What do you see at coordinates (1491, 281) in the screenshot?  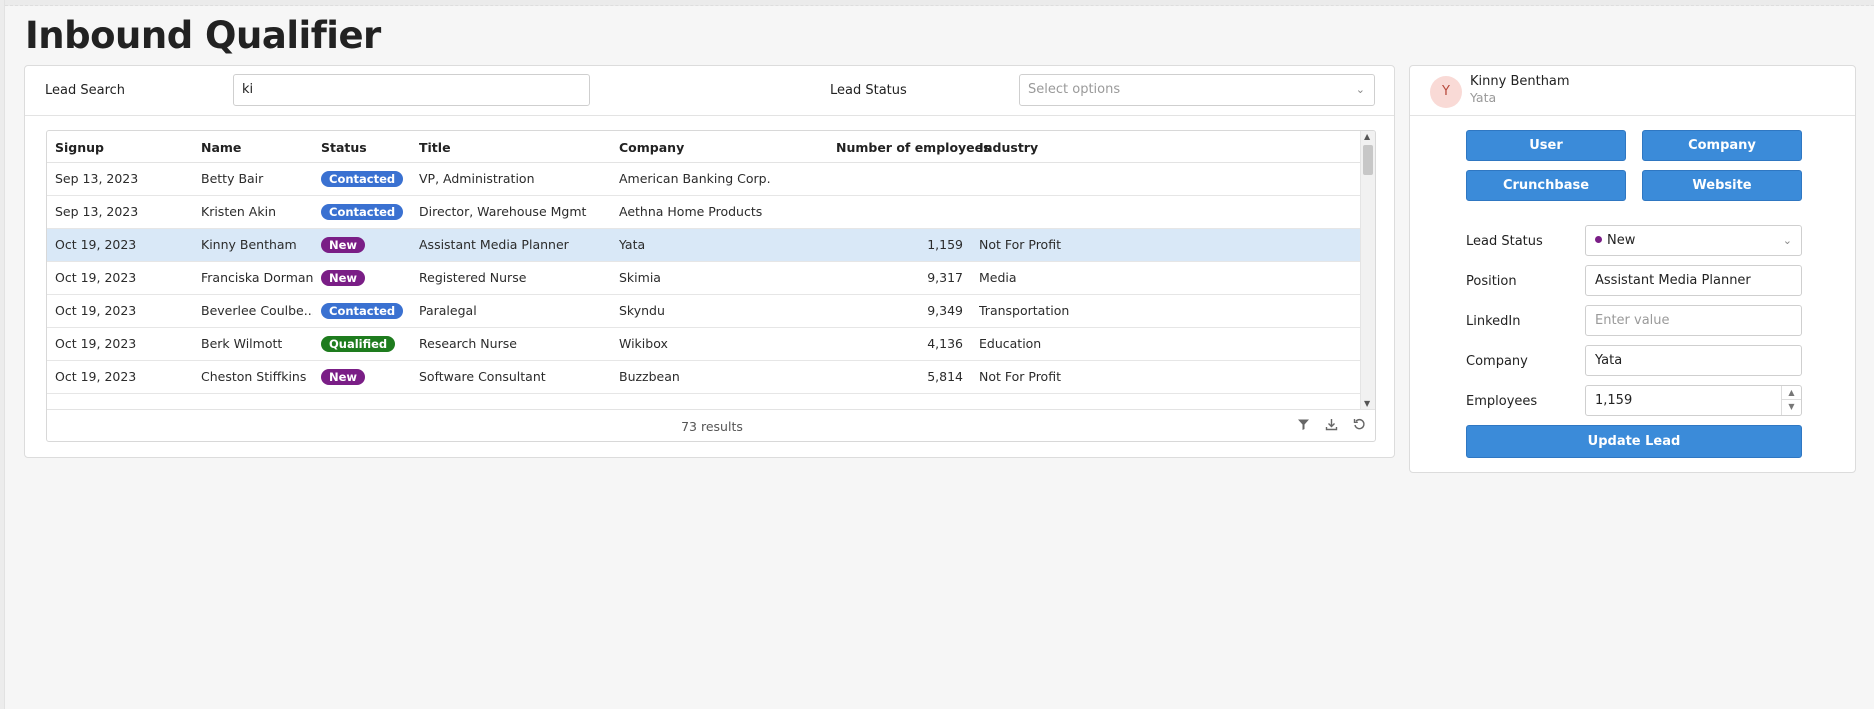 I see `position-label: Position` at bounding box center [1491, 281].